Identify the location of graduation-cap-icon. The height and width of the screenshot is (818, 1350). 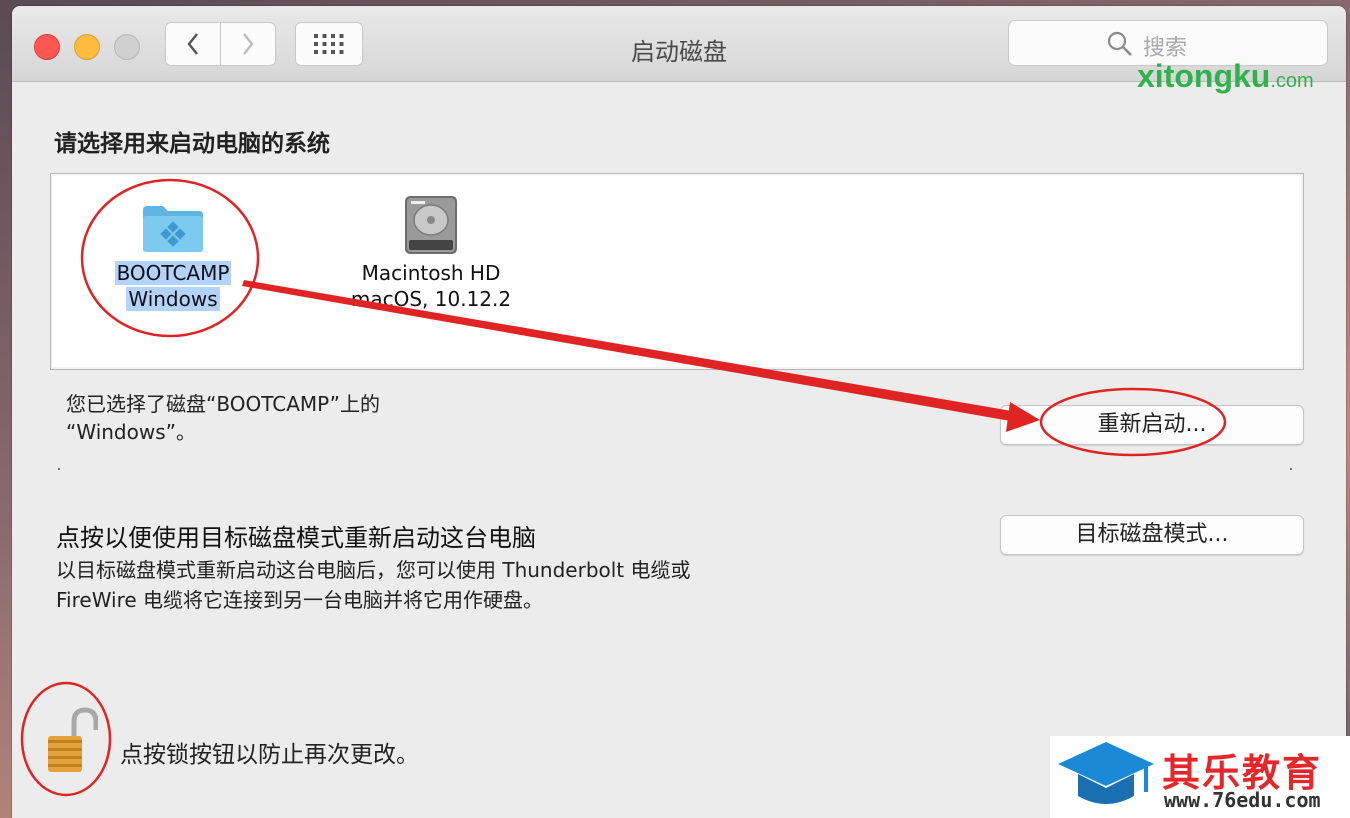
(1106, 773).